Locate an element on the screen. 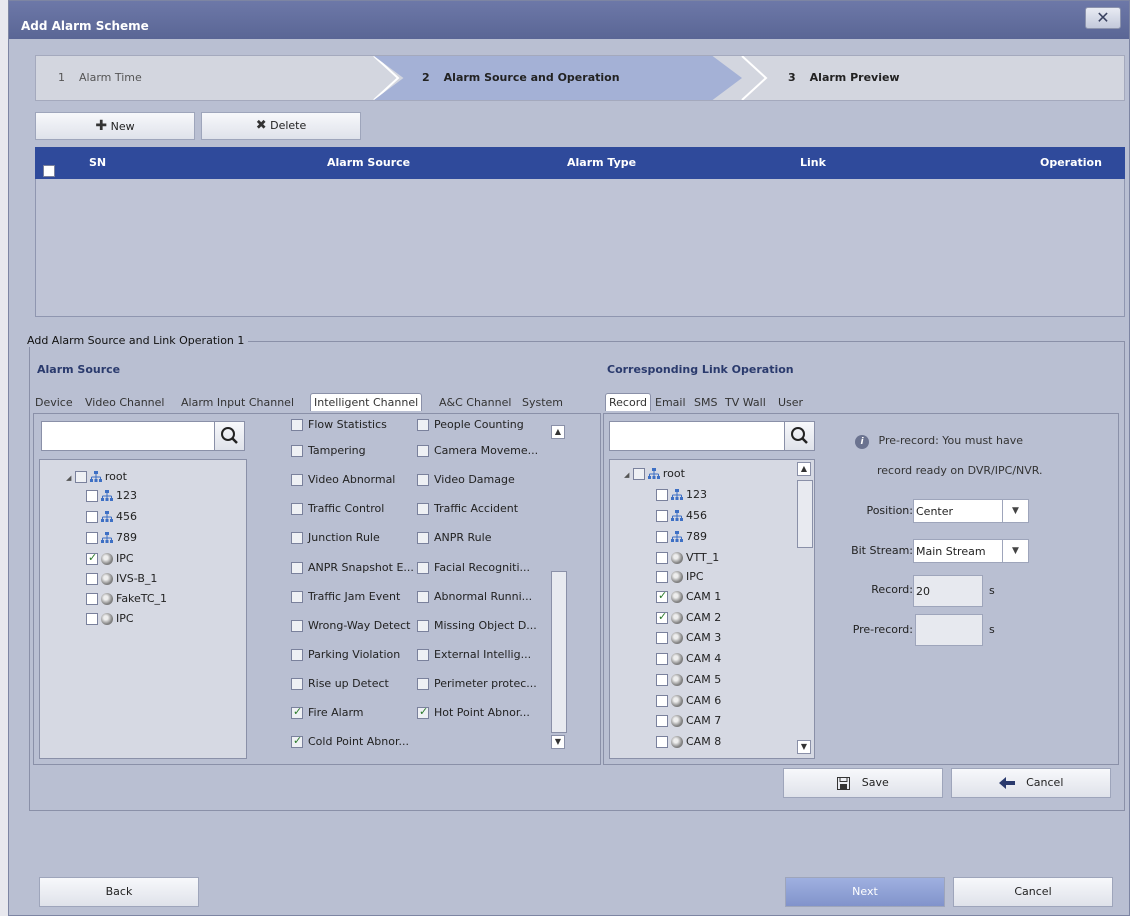  tree-node: CAM 8 is located at coordinates (688, 741).